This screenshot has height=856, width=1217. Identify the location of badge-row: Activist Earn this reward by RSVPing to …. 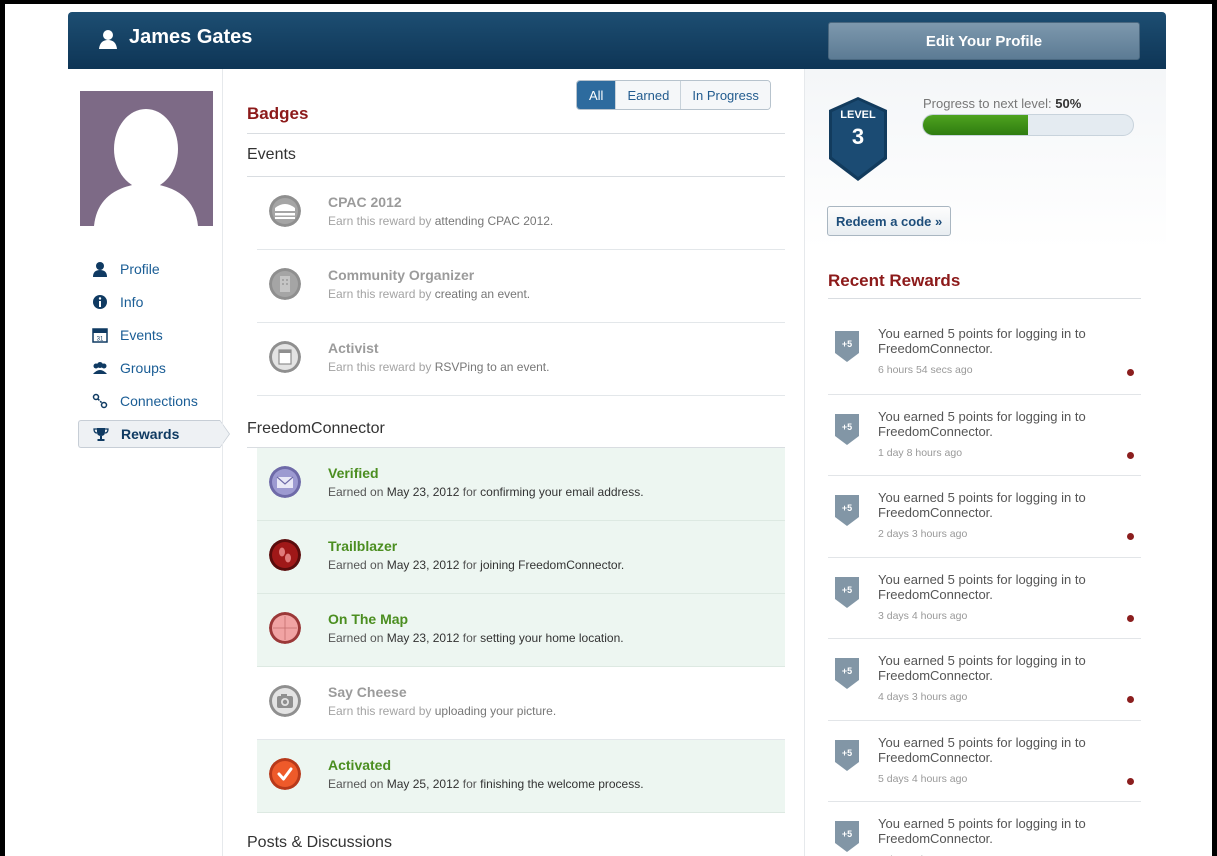
(521, 359).